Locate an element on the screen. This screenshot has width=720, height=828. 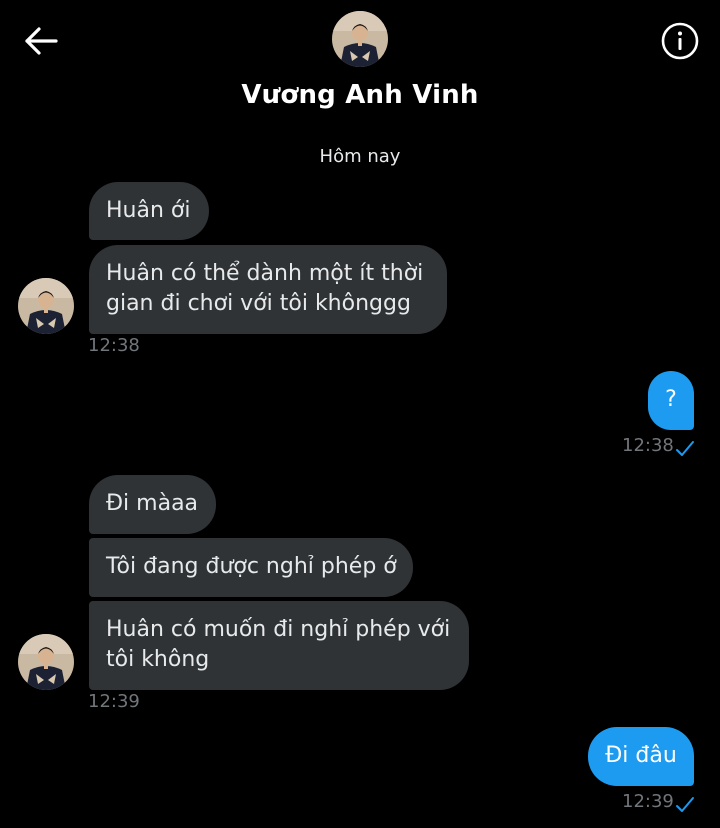
back-button is located at coordinates (42, 42).